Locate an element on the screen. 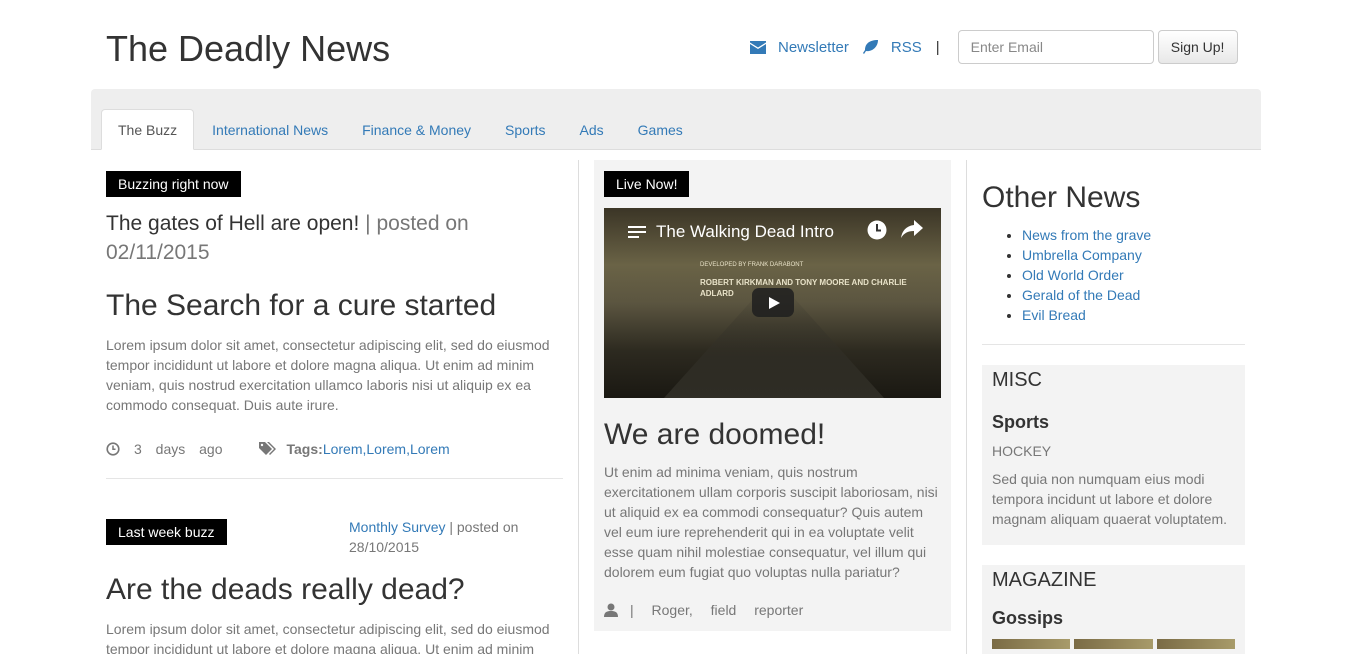 The image size is (1352, 654). reporter-text: | Roger, field reporter is located at coordinates (717, 610).